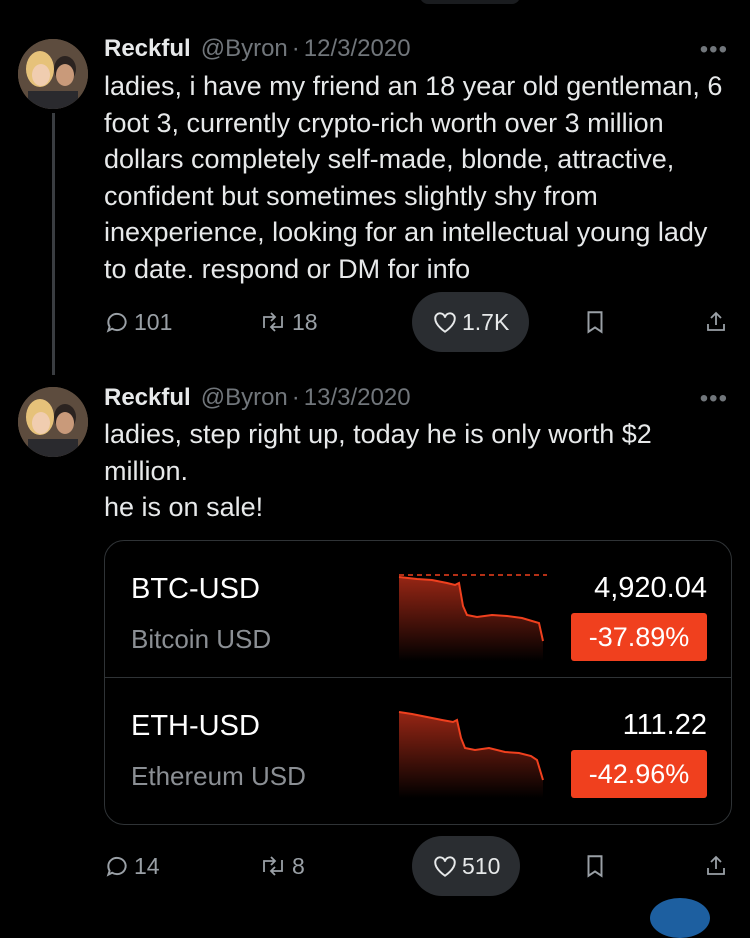 Image resolution: width=750 pixels, height=938 pixels. What do you see at coordinates (147, 865) in the screenshot?
I see `reply-count: 14` at bounding box center [147, 865].